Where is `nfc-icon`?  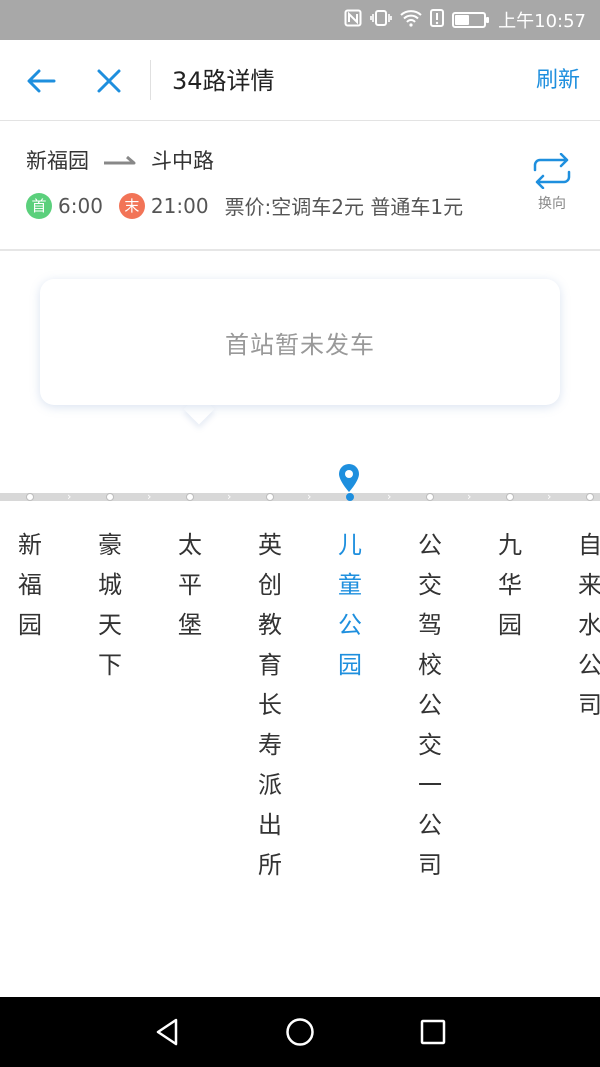 nfc-icon is located at coordinates (353, 20).